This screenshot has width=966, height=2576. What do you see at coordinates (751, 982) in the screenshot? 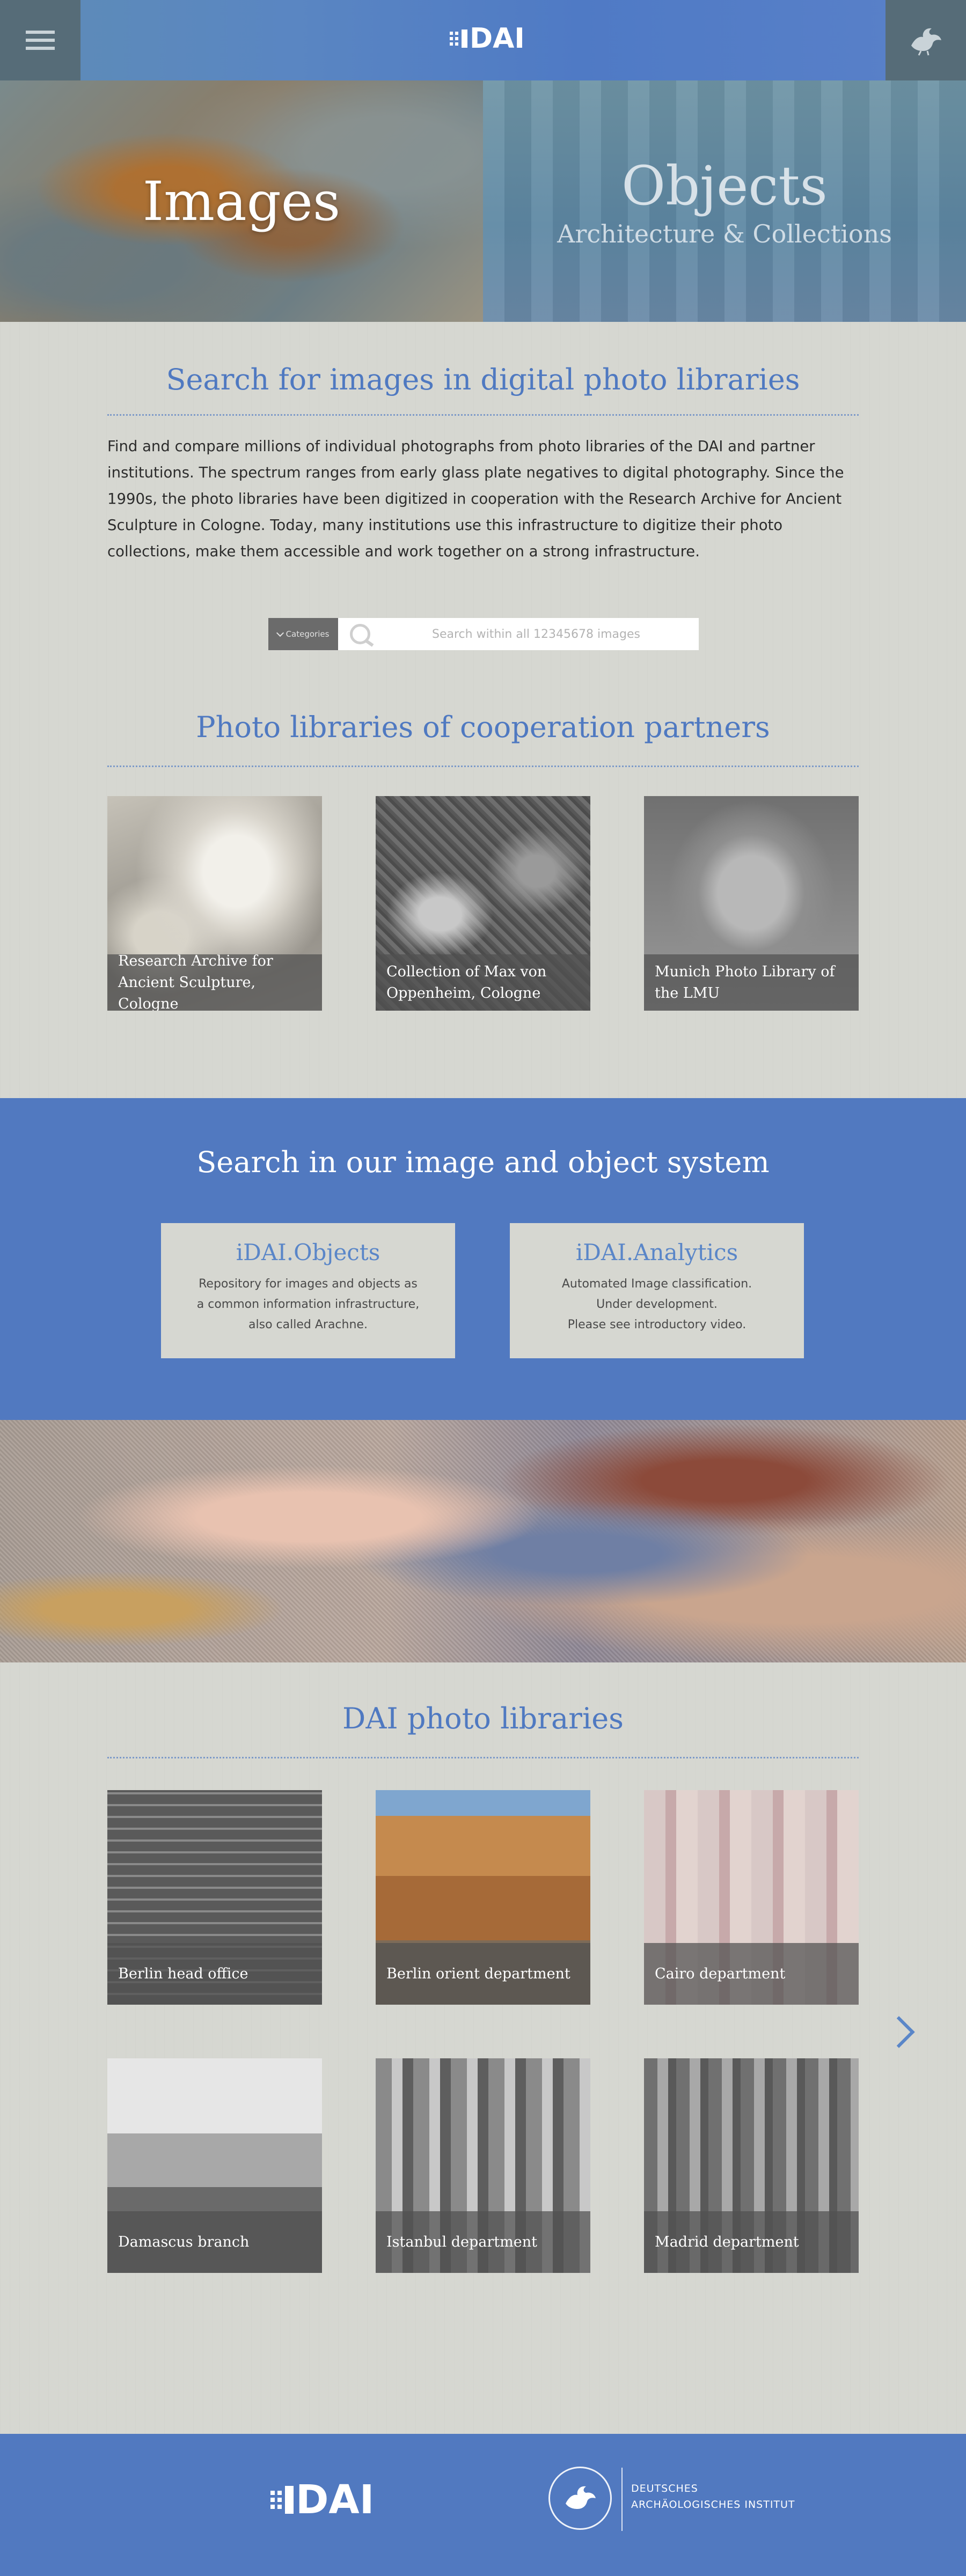
I see `card-caption: Munich Photo Library of the LMU` at bounding box center [751, 982].